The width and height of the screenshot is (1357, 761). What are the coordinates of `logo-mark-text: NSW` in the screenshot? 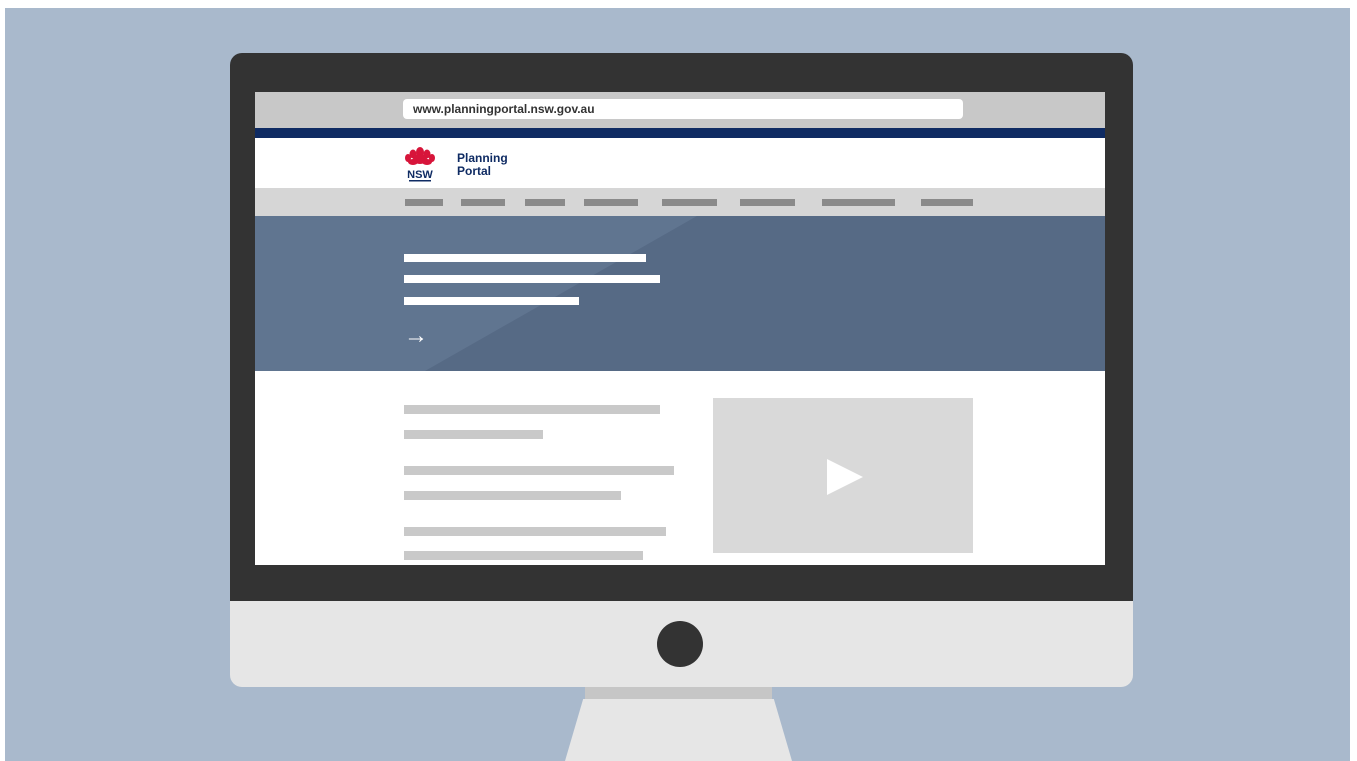 It's located at (420, 175).